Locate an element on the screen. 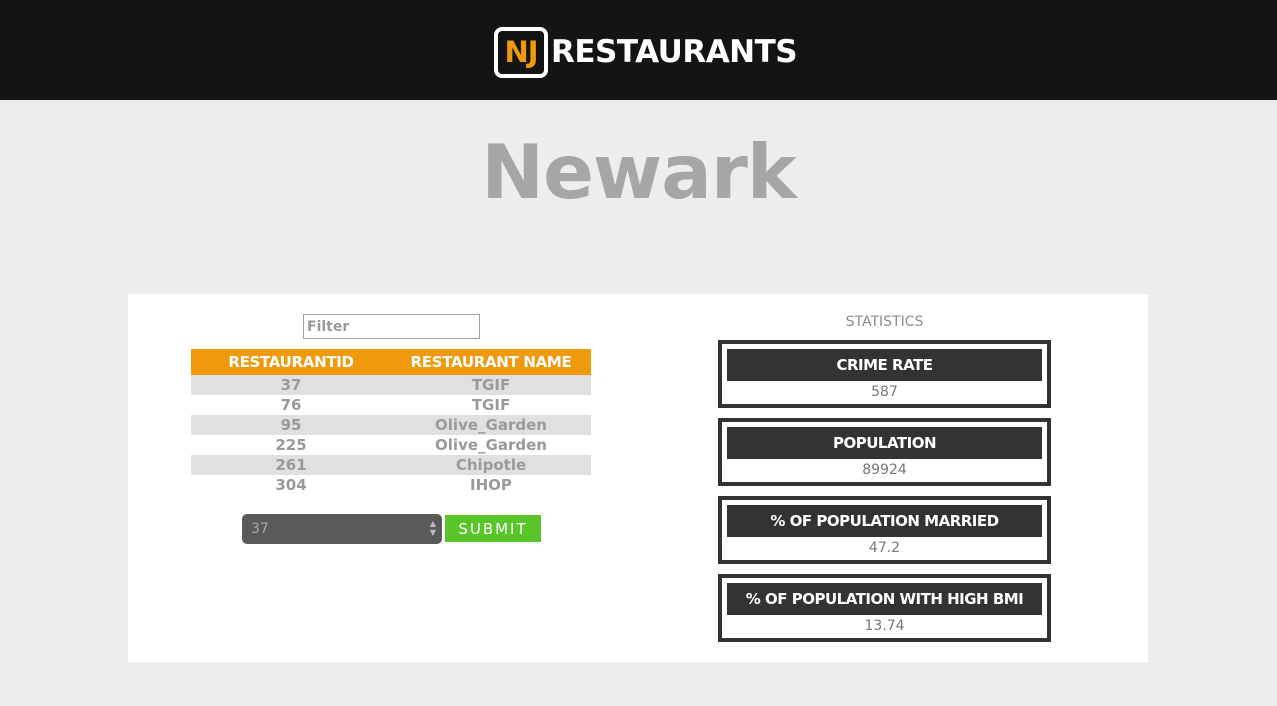 The width and height of the screenshot is (1277, 706). table-row: 261 Chipotle is located at coordinates (391, 465).